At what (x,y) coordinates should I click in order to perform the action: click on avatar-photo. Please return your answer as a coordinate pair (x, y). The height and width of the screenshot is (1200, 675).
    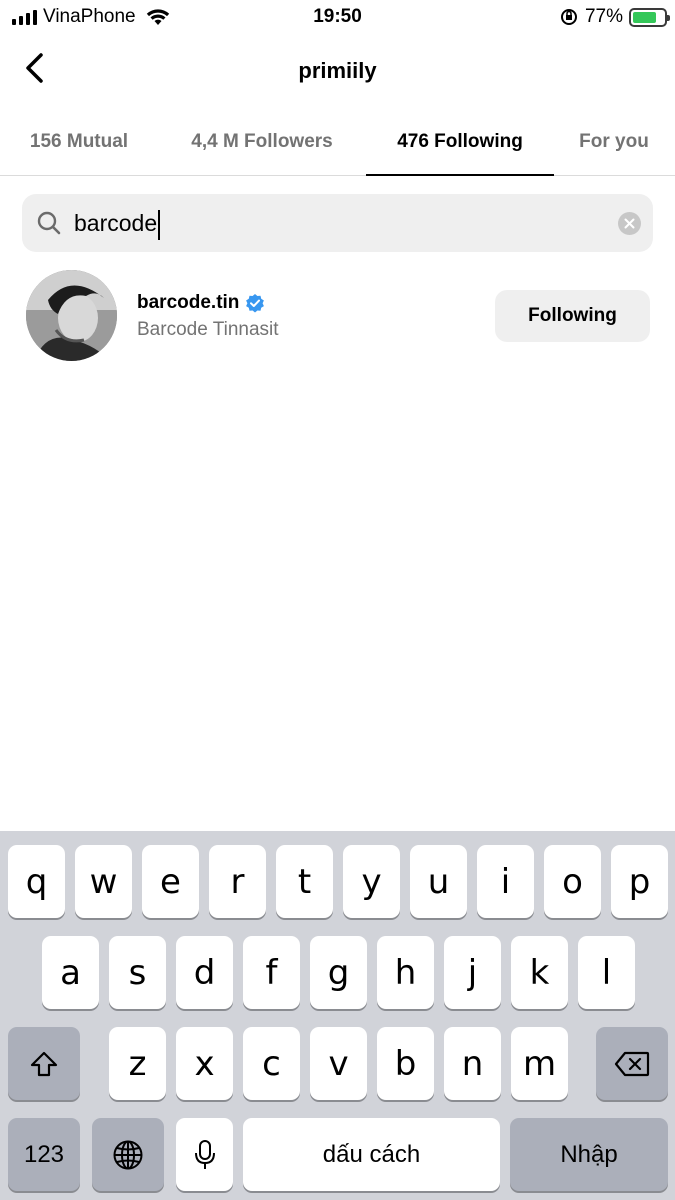
    Looking at the image, I should click on (71, 315).